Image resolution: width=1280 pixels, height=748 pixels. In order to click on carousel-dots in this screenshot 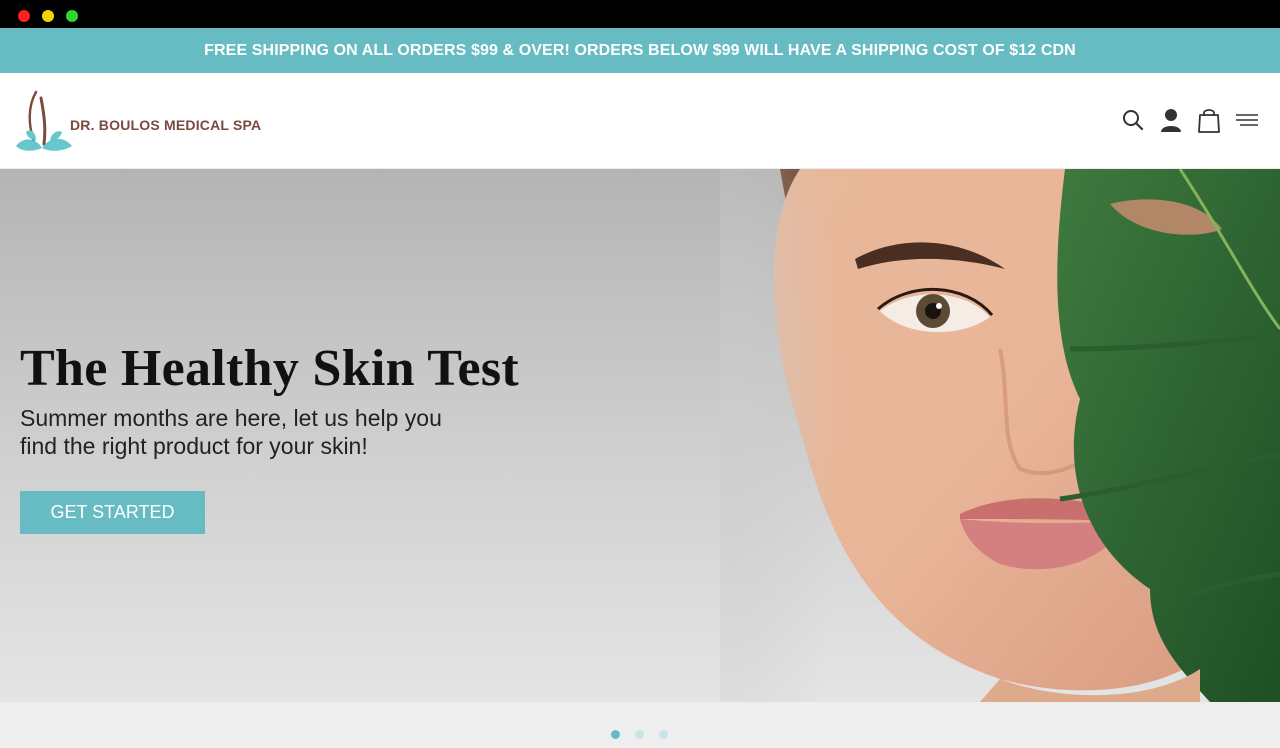, I will do `click(647, 734)`.